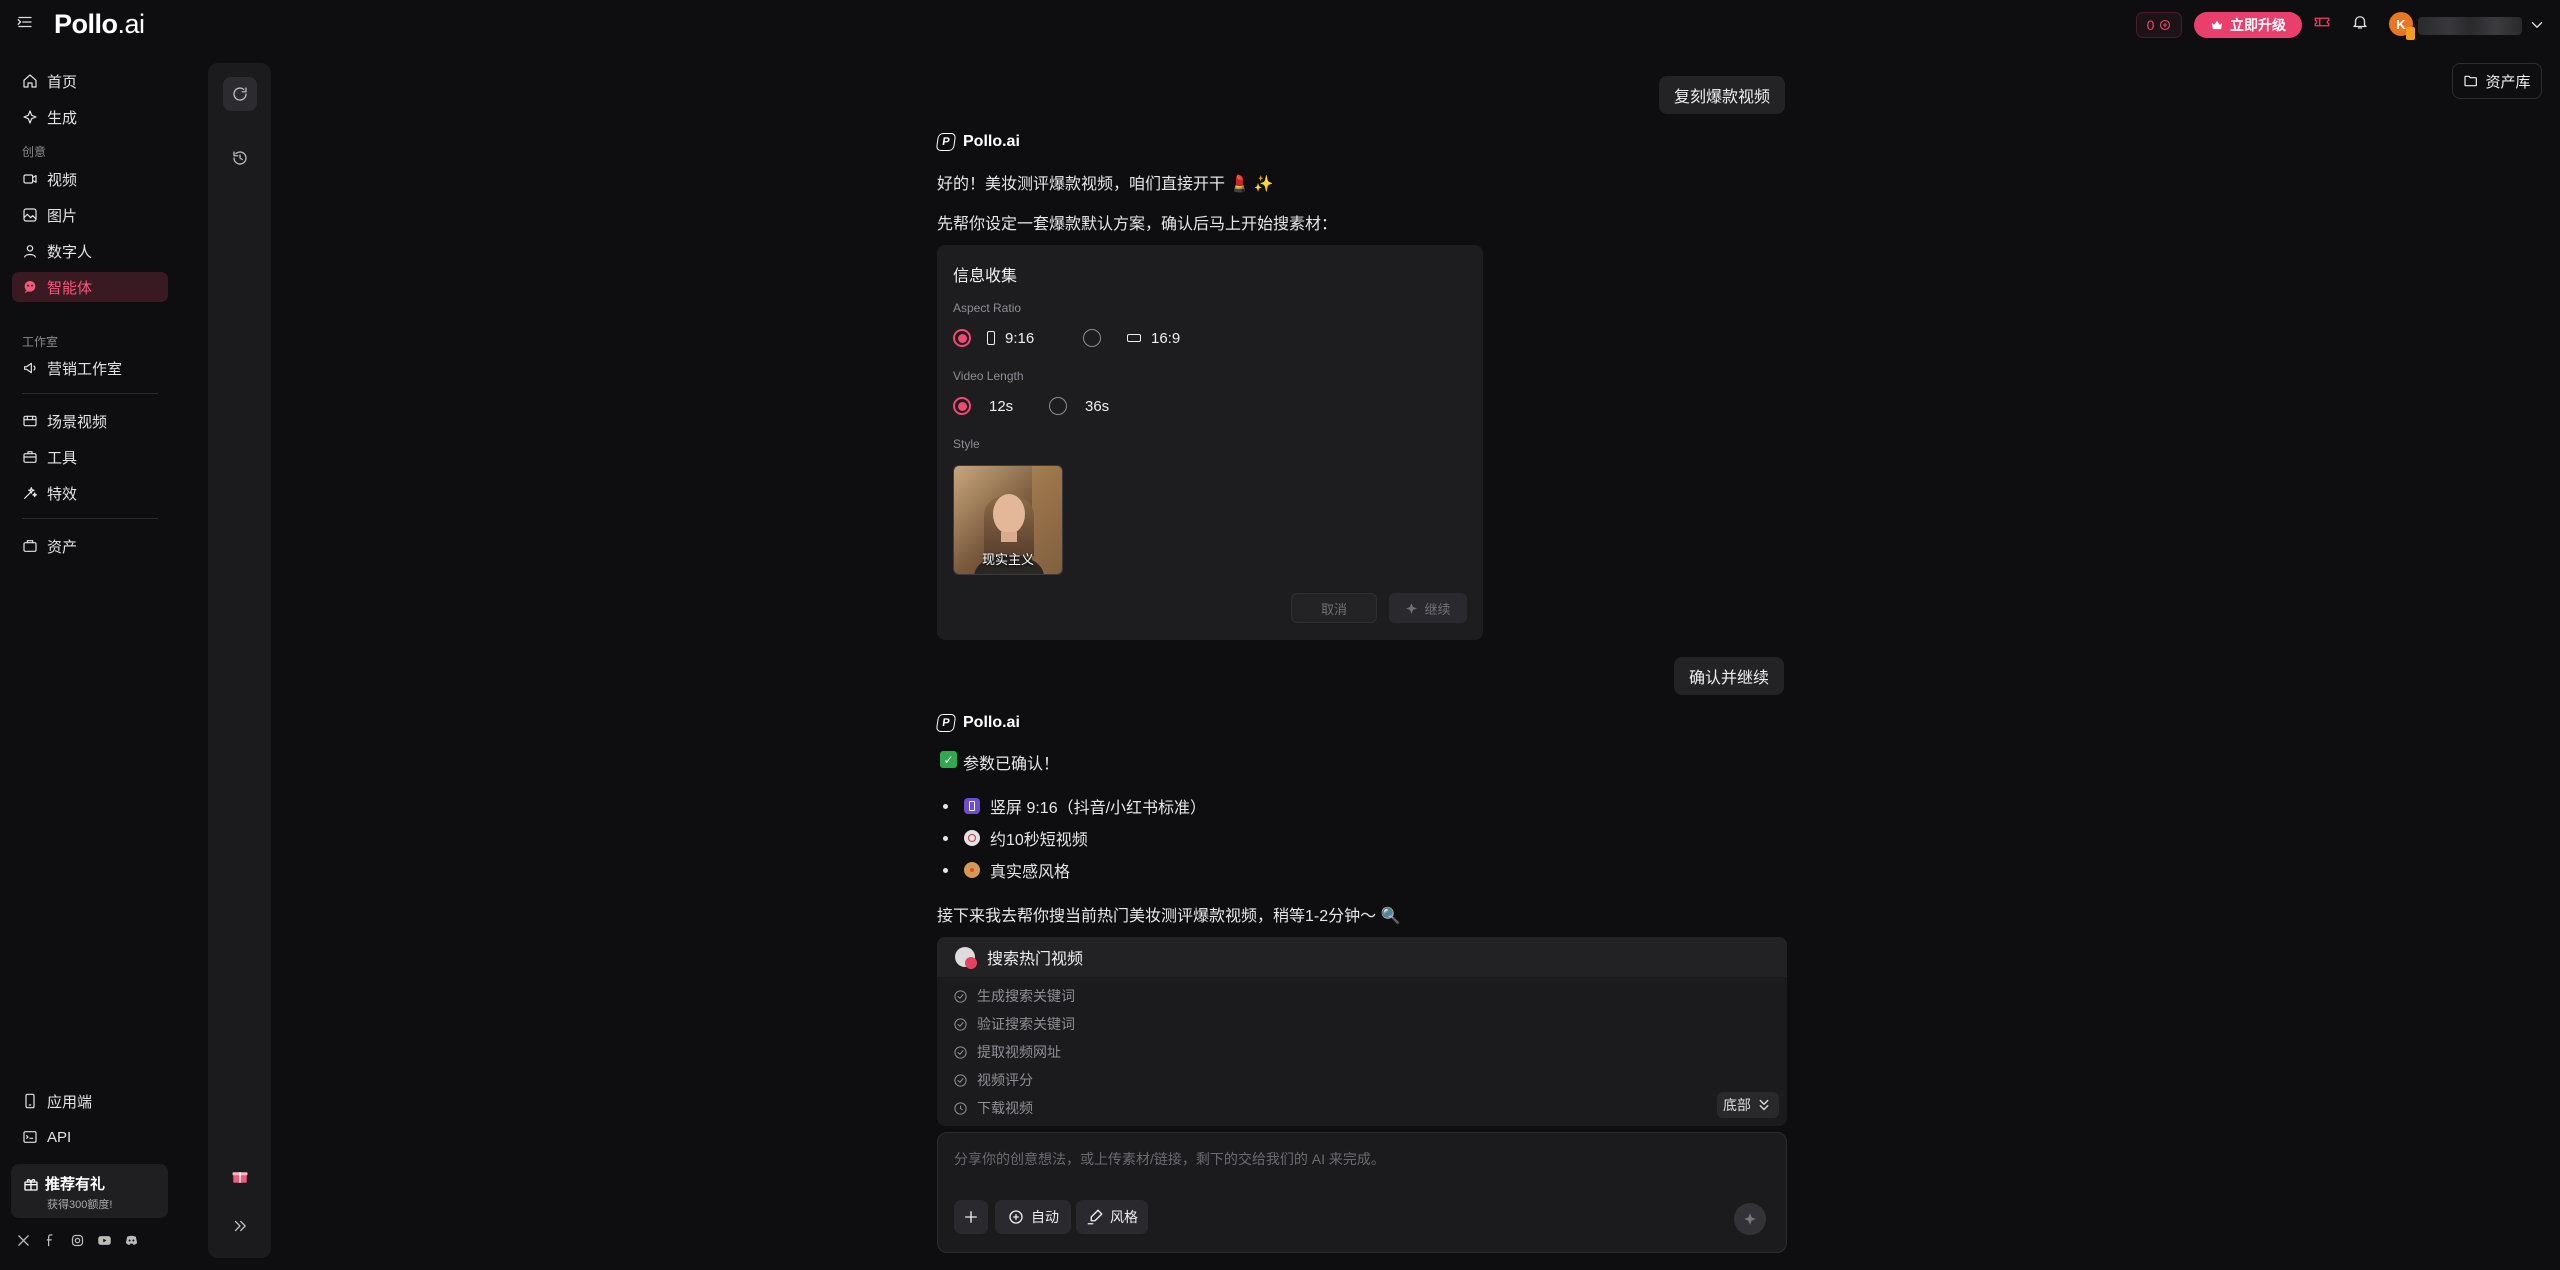  Describe the element at coordinates (34, 152) in the screenshot. I see `section-label-create: 创意` at that location.